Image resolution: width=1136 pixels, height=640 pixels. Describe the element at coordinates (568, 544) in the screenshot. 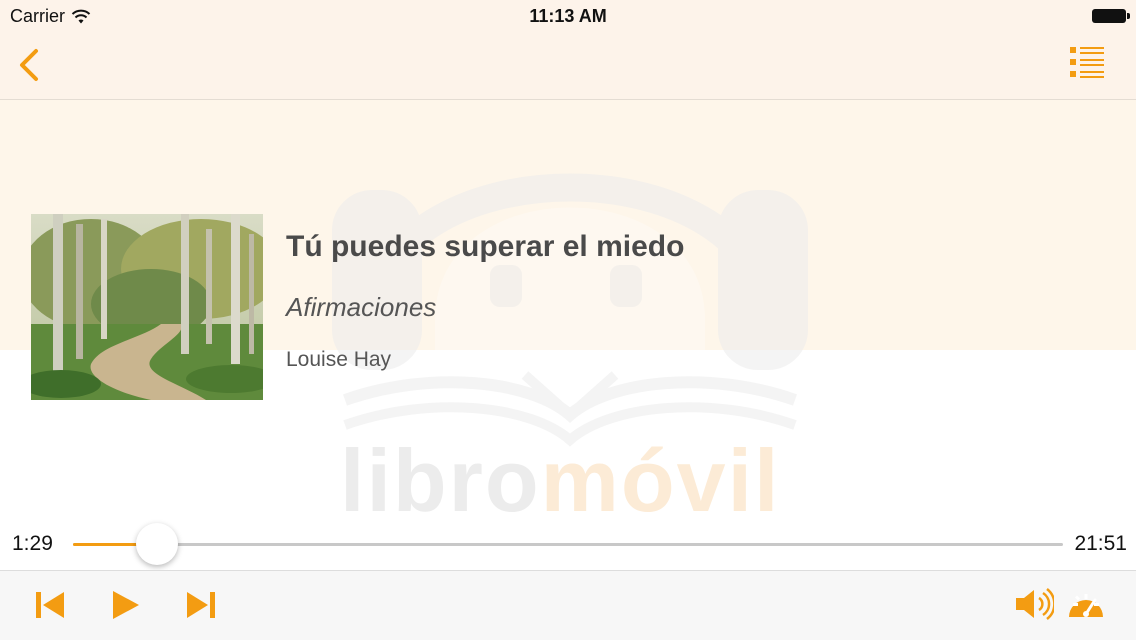

I see `progress-slider` at that location.